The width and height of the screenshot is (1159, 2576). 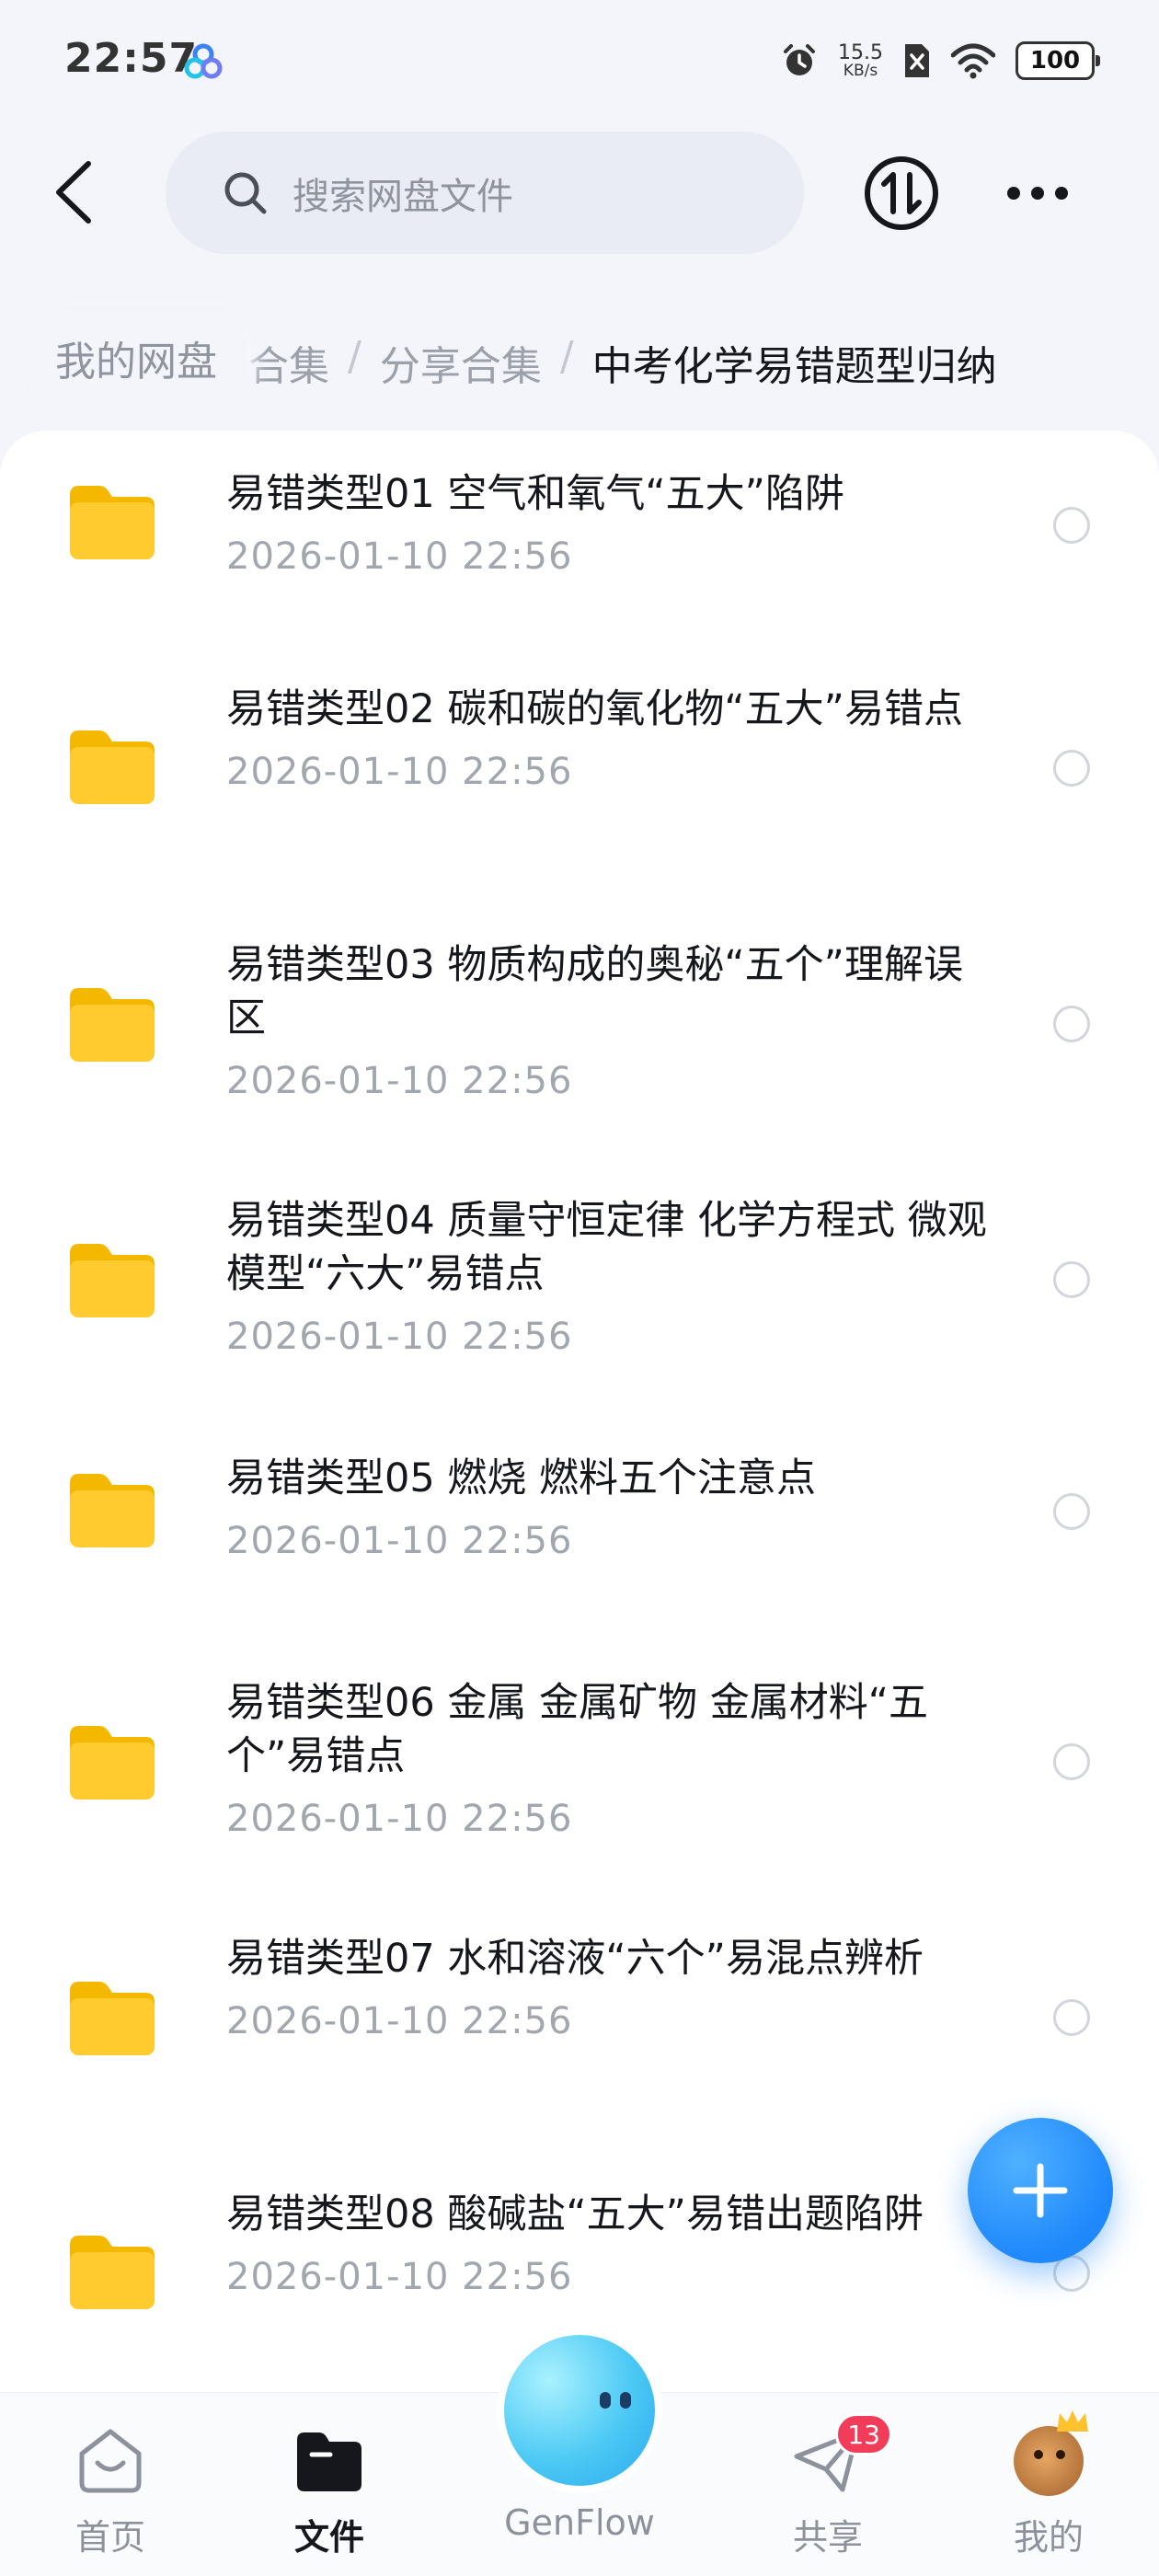 I want to click on file-text: 易错类型02 碳和碳的氧化物“五大”易错点 2026-01-10 22:56, so click(x=612, y=740).